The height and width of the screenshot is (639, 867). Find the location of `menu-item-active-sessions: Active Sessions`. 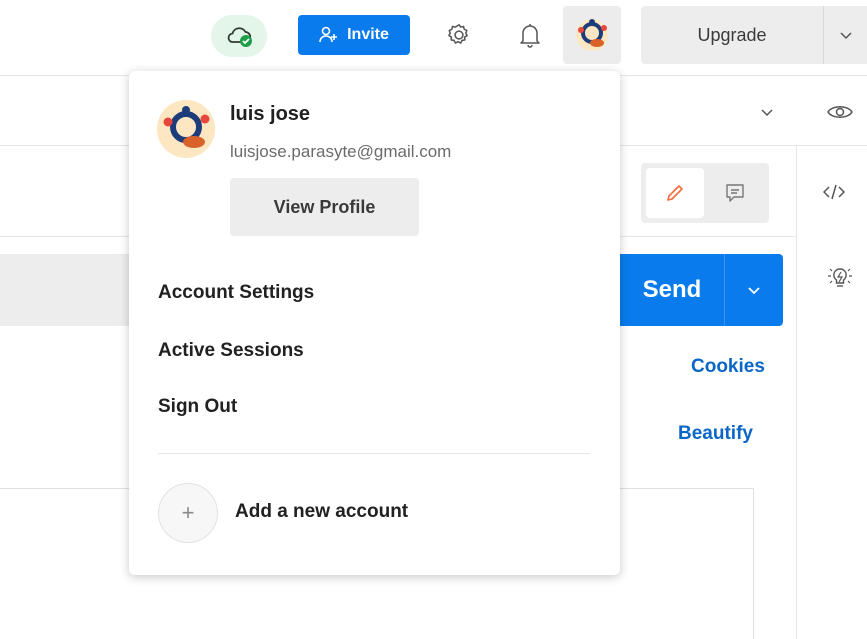

menu-item-active-sessions: Active Sessions is located at coordinates (231, 351).